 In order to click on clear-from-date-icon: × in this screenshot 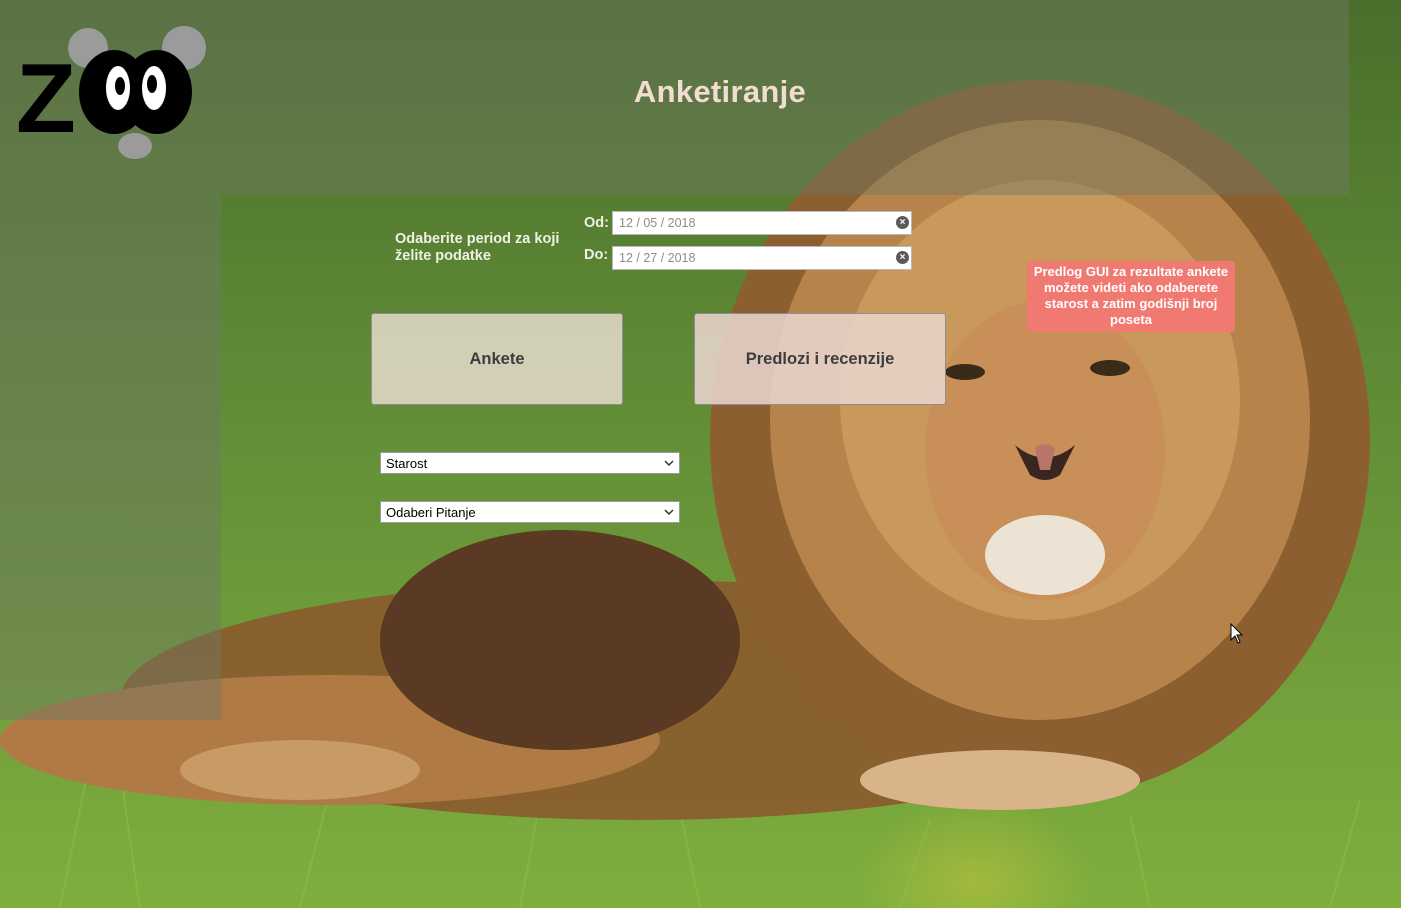, I will do `click(902, 222)`.